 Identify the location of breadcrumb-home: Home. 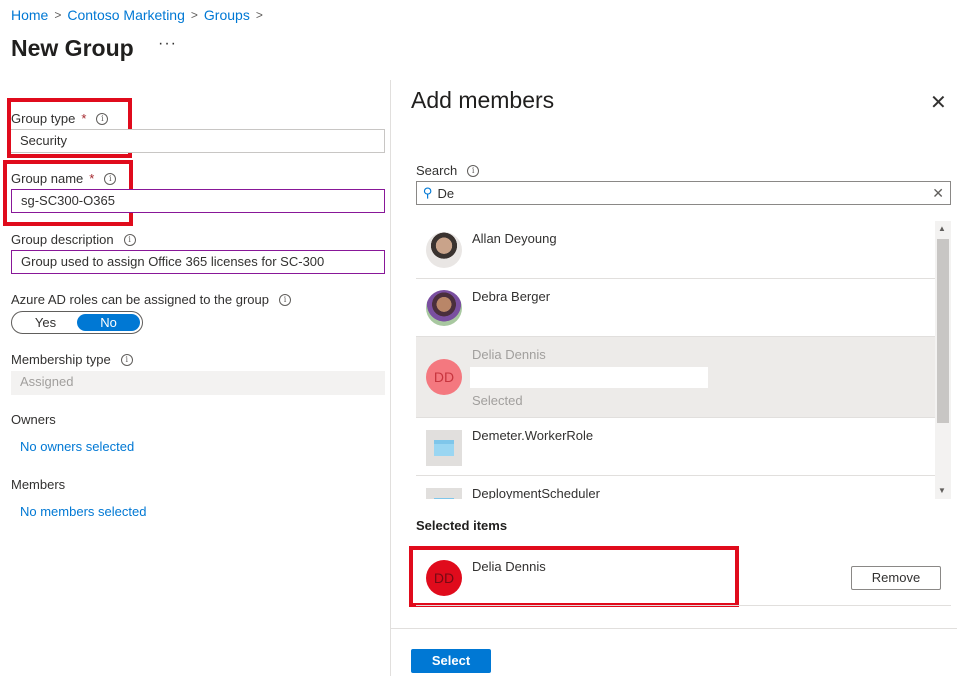
(29, 15).